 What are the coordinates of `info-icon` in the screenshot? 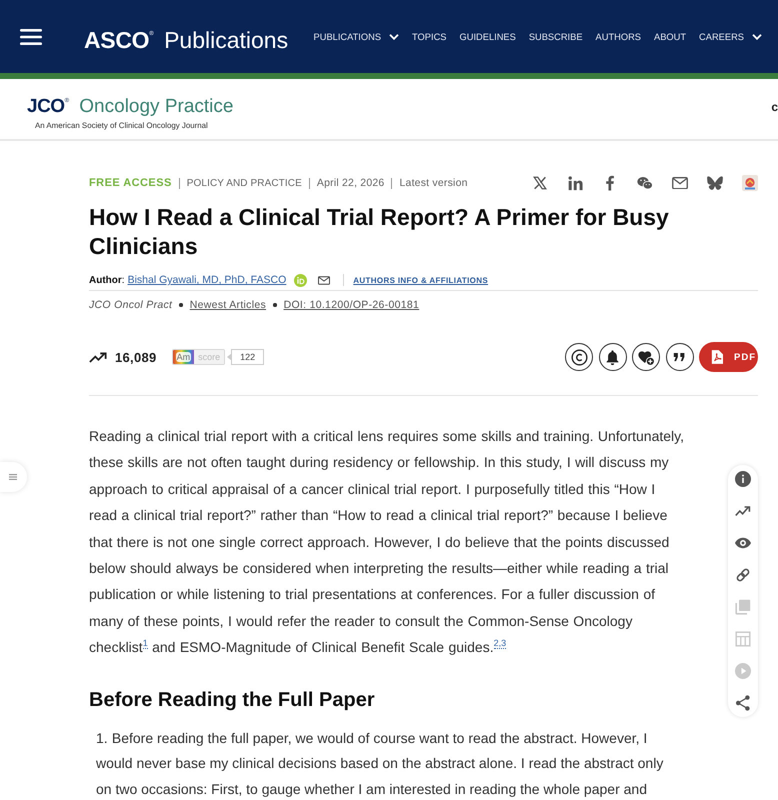 It's located at (743, 479).